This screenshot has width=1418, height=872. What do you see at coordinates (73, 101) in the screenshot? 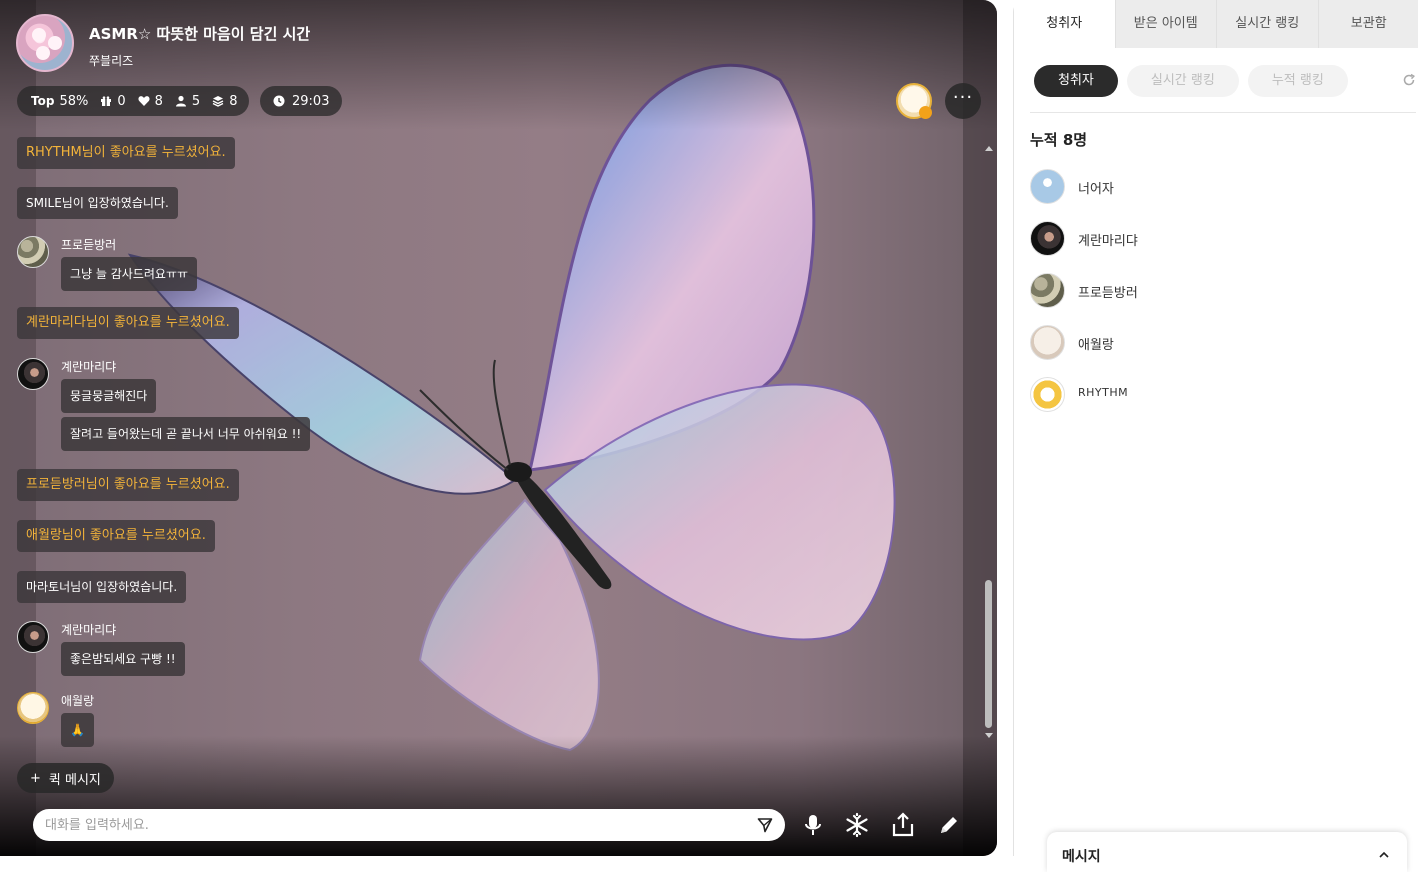
I see `top-value: 58%` at bounding box center [73, 101].